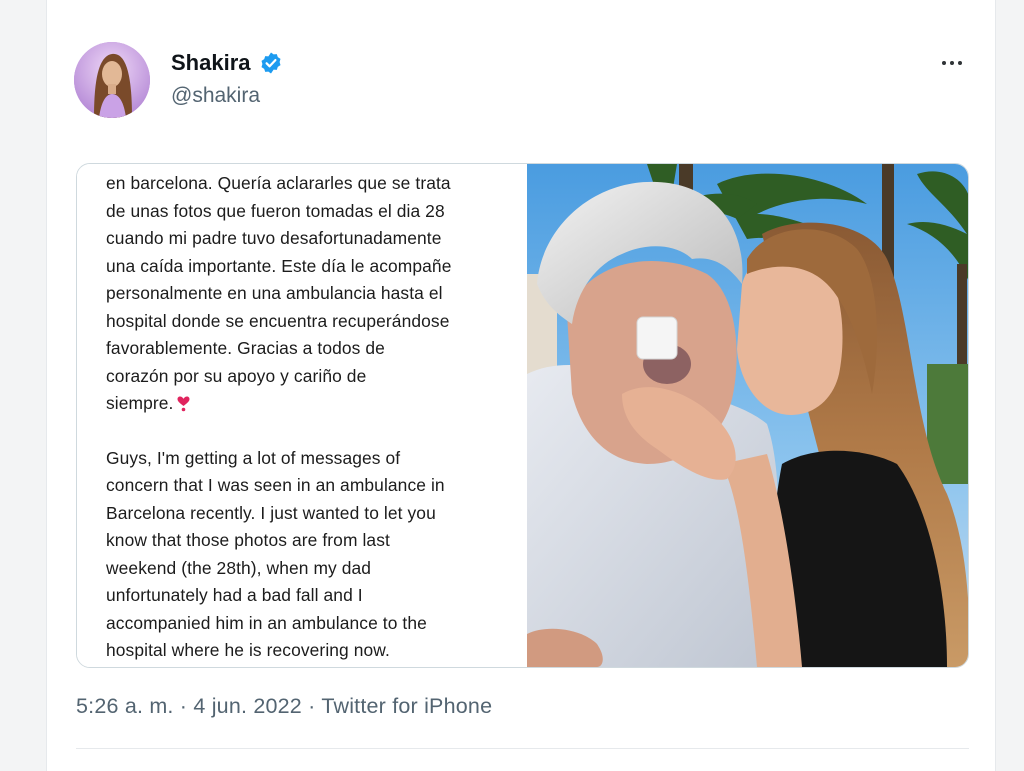  I want to click on caption-line: weekend (the 28th), when my dad, so click(316, 569).